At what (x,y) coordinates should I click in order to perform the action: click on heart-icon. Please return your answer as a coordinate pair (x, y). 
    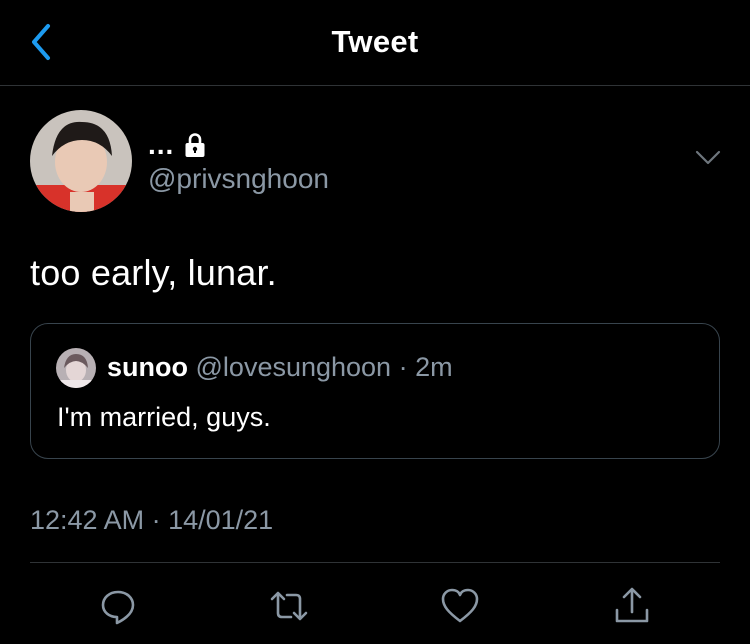
    Looking at the image, I should click on (460, 606).